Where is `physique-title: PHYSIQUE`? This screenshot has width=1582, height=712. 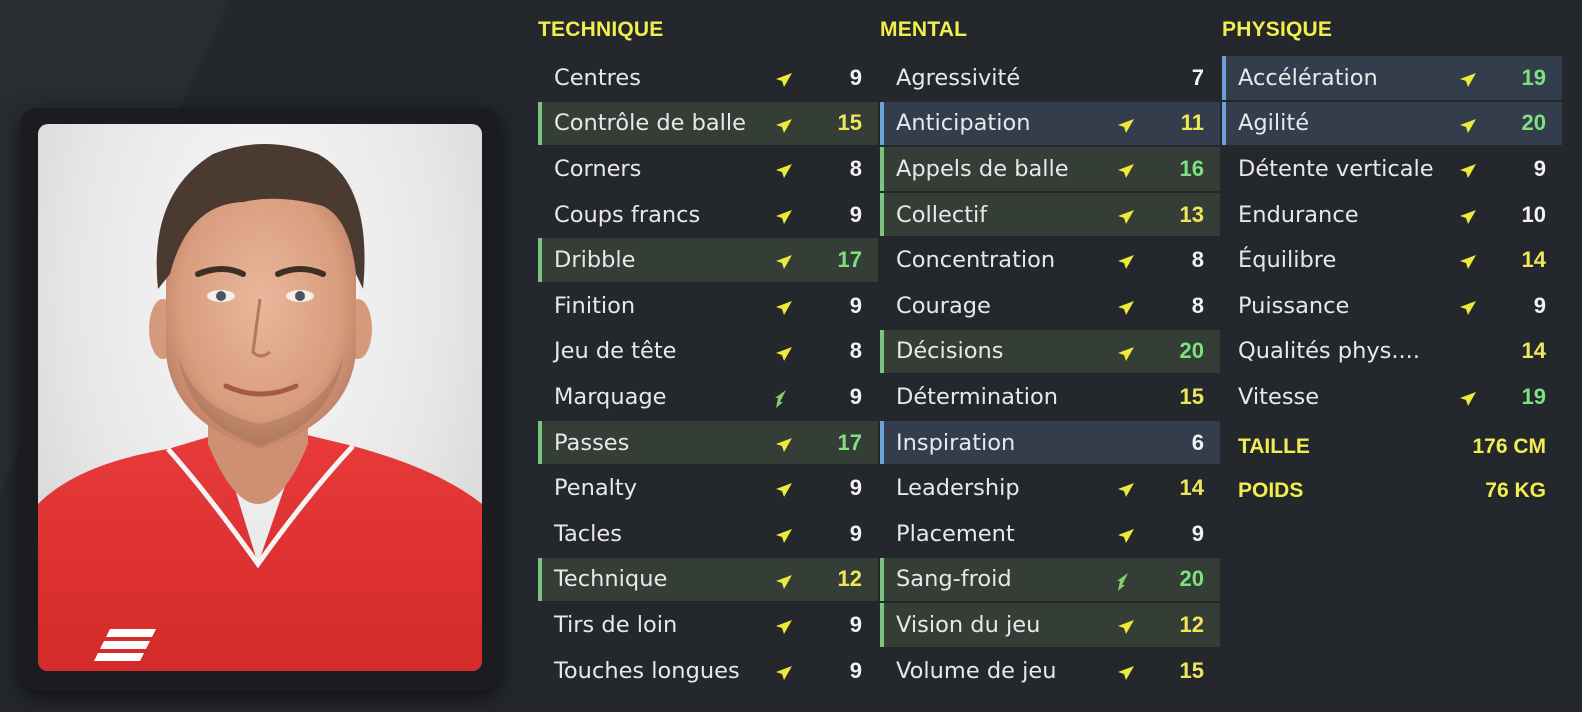
physique-title: PHYSIQUE is located at coordinates (1277, 29).